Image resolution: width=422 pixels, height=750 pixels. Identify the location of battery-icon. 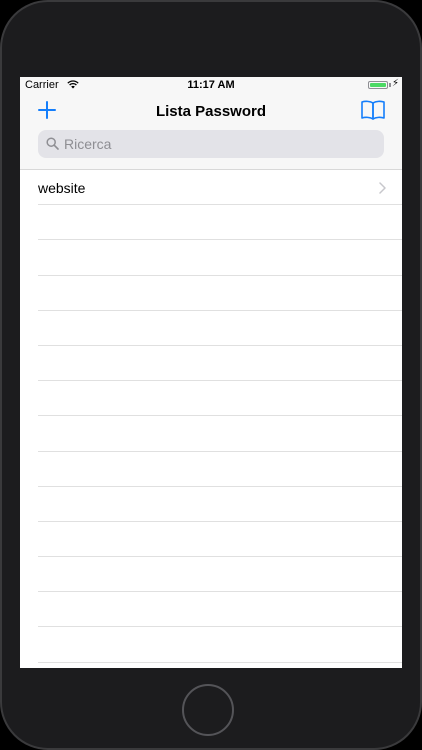
(378, 85).